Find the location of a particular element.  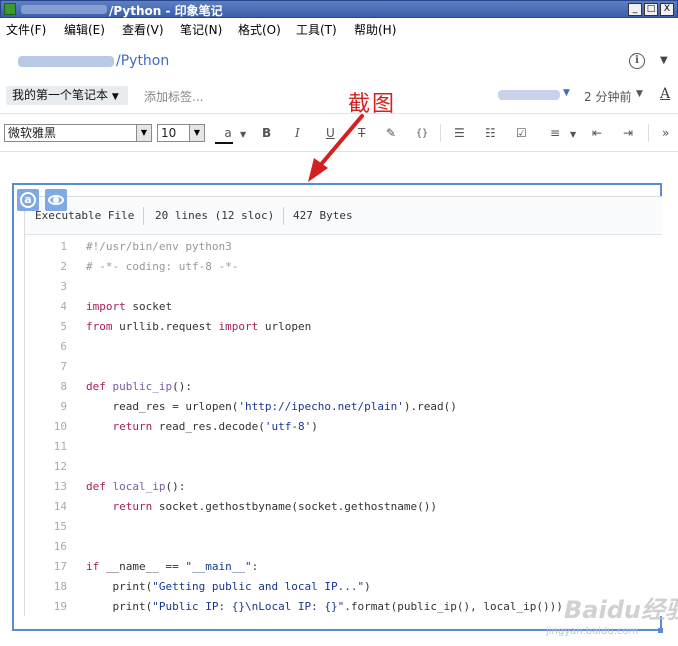

line-code: #!/usr/bin/env python3 is located at coordinates (159, 246).